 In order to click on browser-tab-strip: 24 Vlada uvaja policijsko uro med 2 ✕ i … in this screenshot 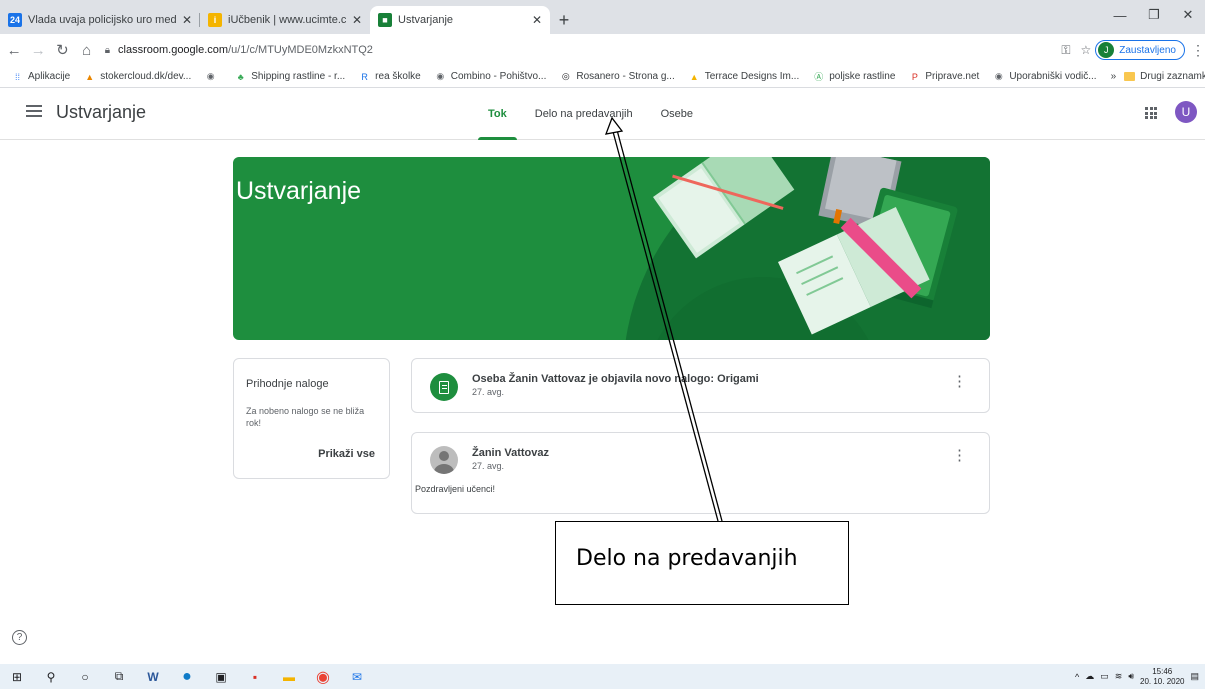, I will do `click(602, 17)`.